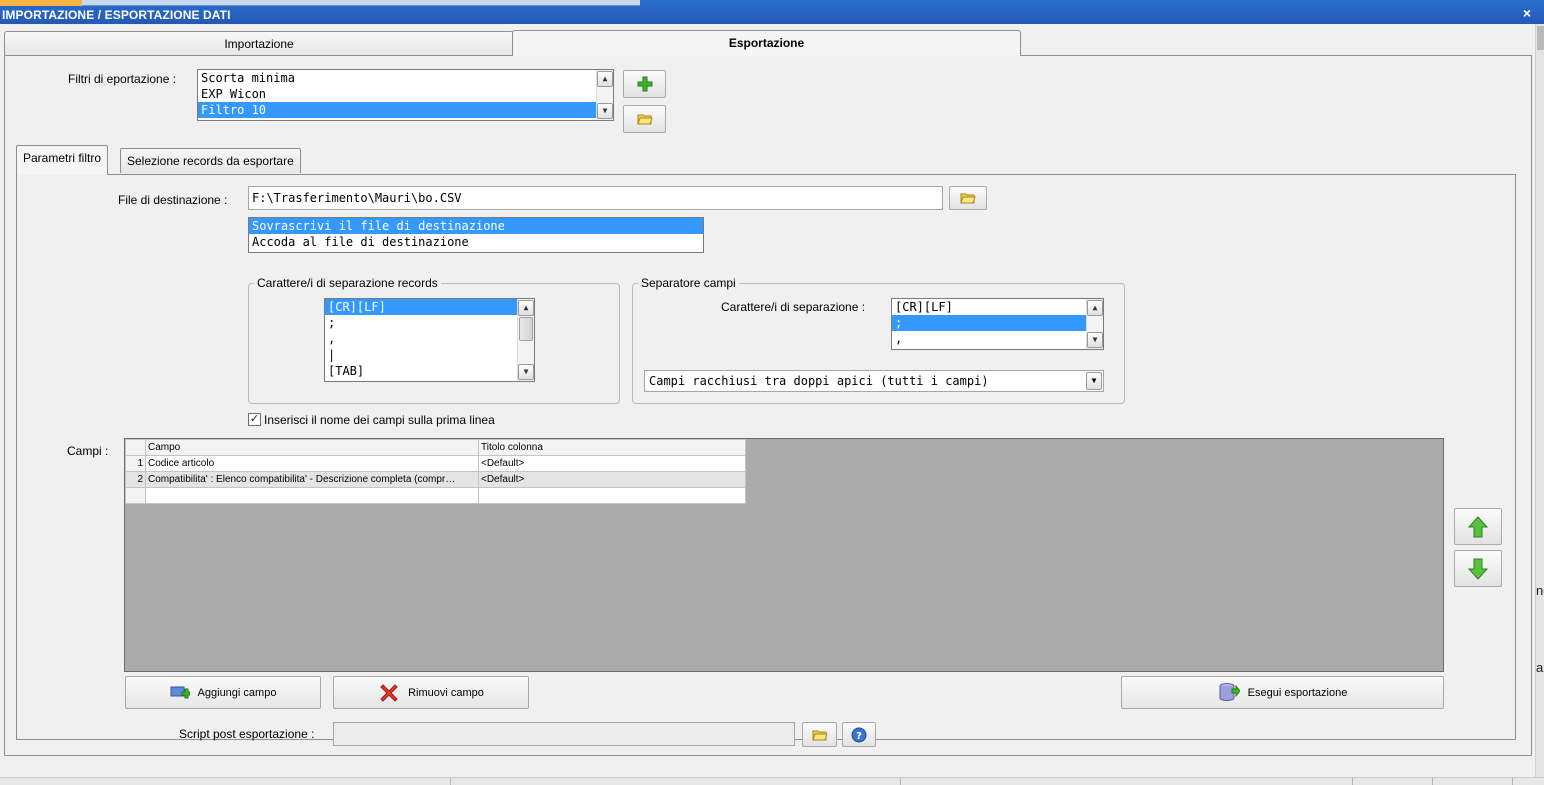 The image size is (1544, 785). I want to click on write-mode-append: Accoda al file di destinazione, so click(476, 242).